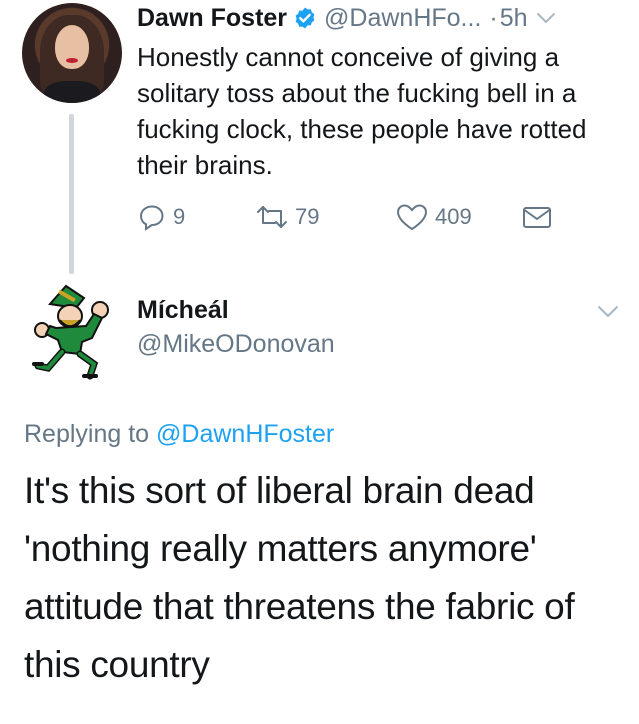  What do you see at coordinates (72, 330) in the screenshot?
I see `micheal-avatar` at bounding box center [72, 330].